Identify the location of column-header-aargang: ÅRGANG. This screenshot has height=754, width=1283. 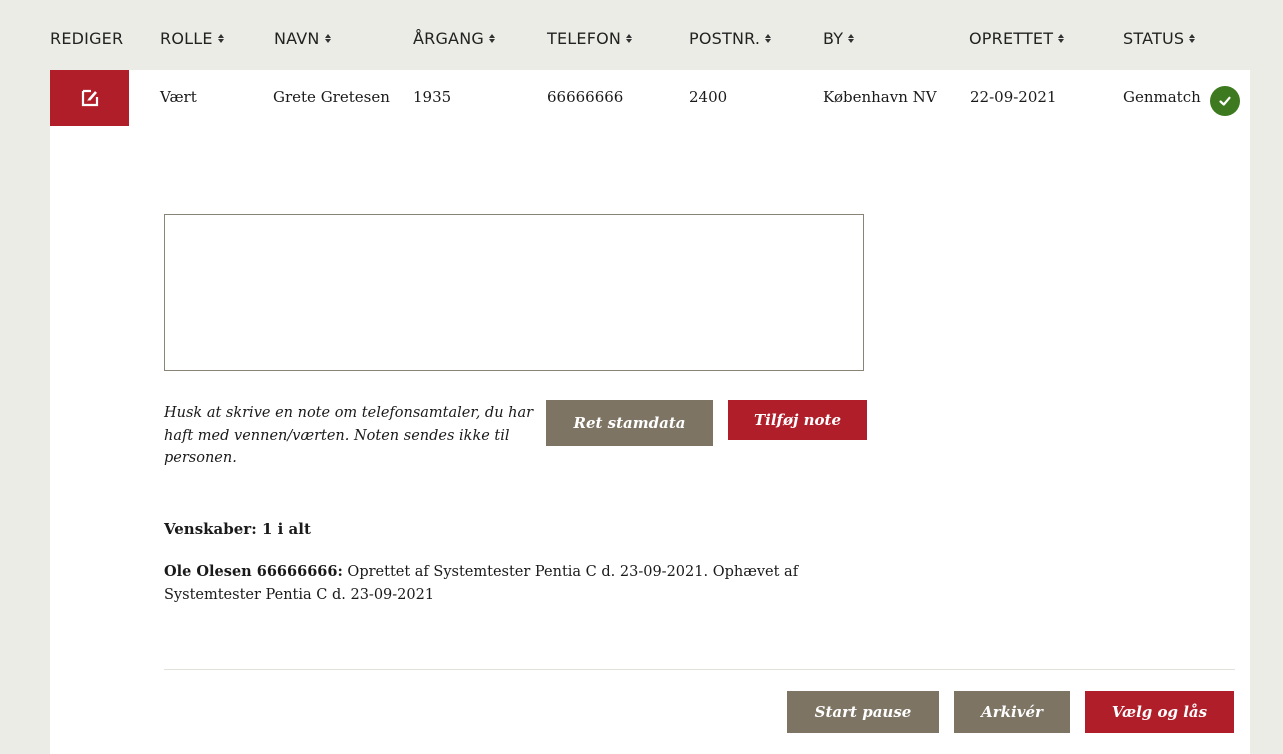
(454, 38).